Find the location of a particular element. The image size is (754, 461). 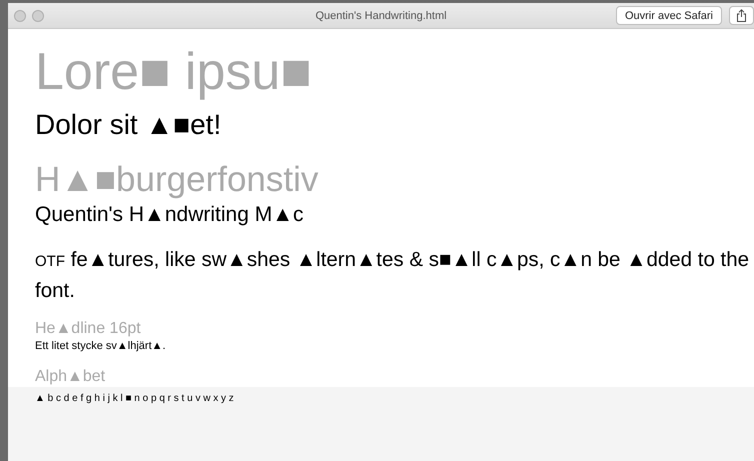

lead-text: Dolor sit ▲■et! is located at coordinates (128, 125).